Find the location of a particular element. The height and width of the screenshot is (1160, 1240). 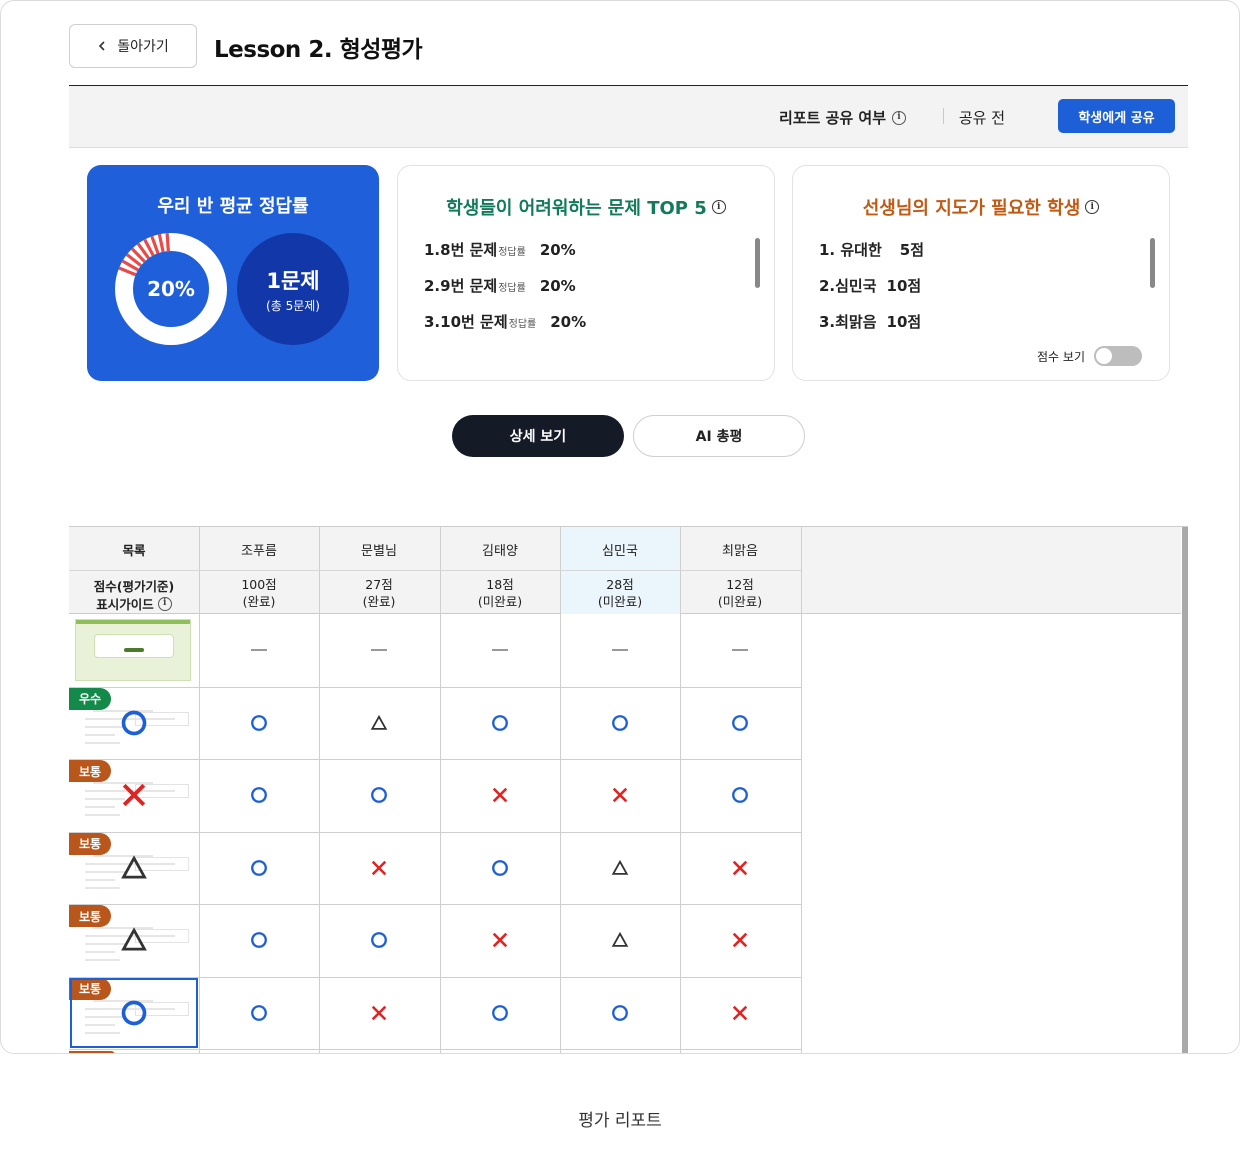

student-header-name: 문별님 is located at coordinates (379, 549).